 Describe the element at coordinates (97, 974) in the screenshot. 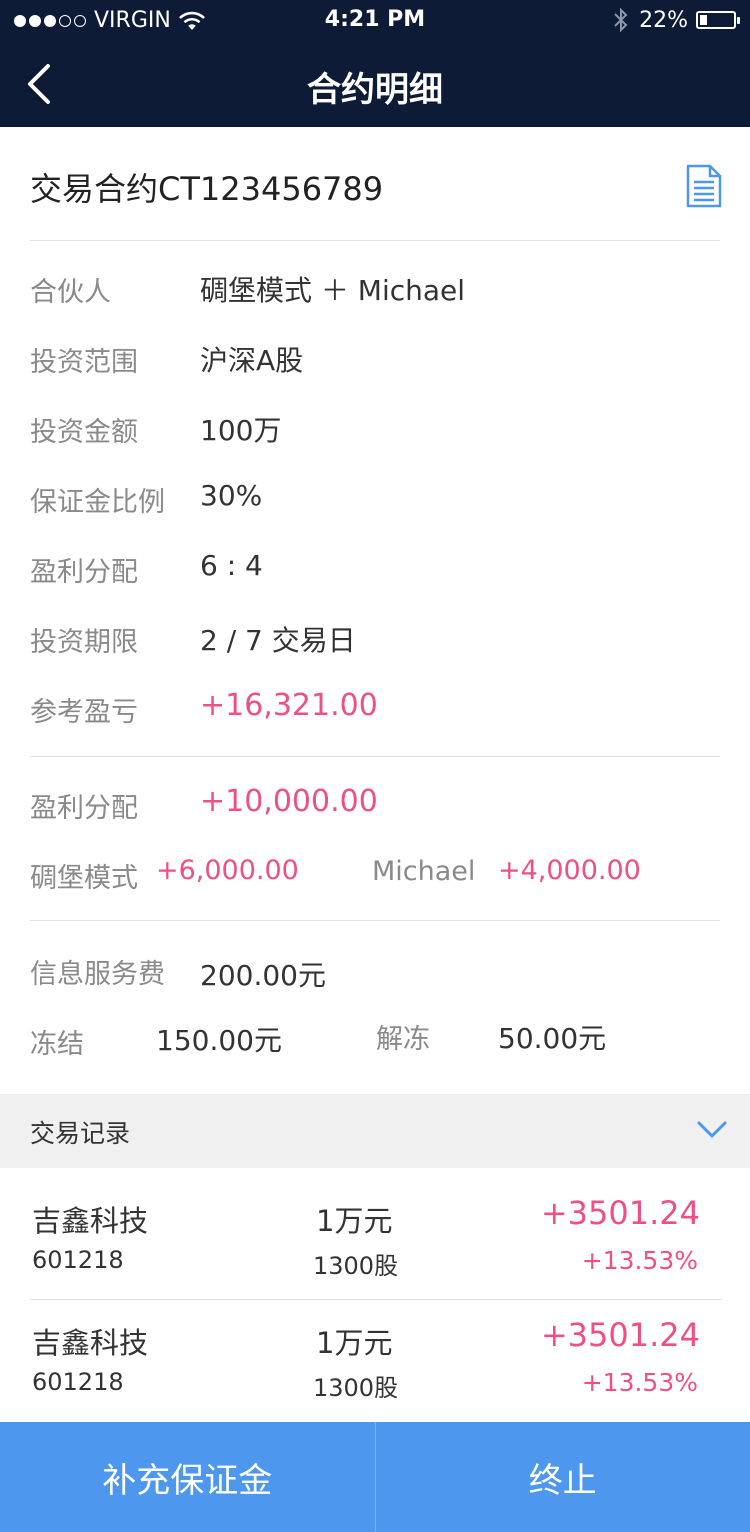

I see `service-fee-label: 信息服务费` at that location.